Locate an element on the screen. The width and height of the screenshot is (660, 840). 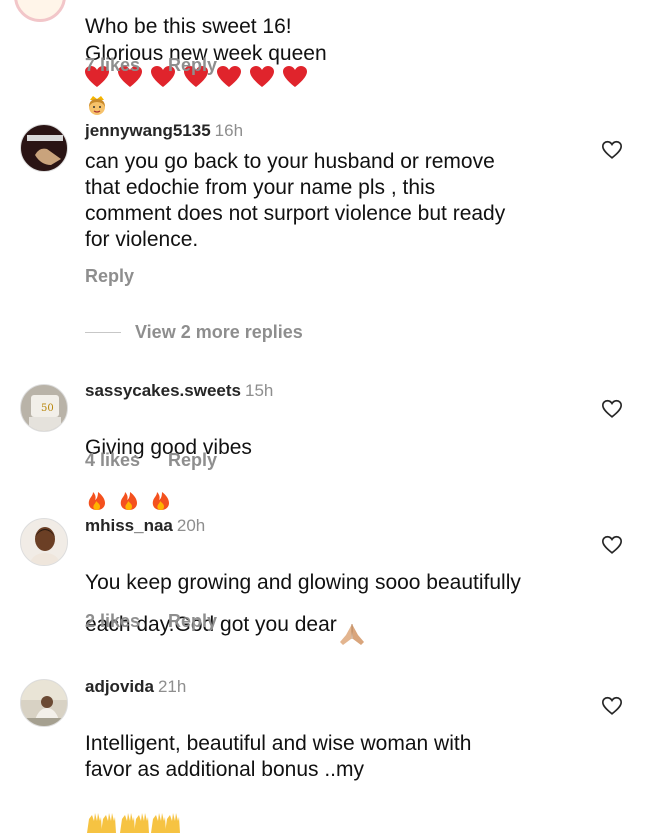
comment-meta: mhiss_naa 20h is located at coordinates (145, 526).